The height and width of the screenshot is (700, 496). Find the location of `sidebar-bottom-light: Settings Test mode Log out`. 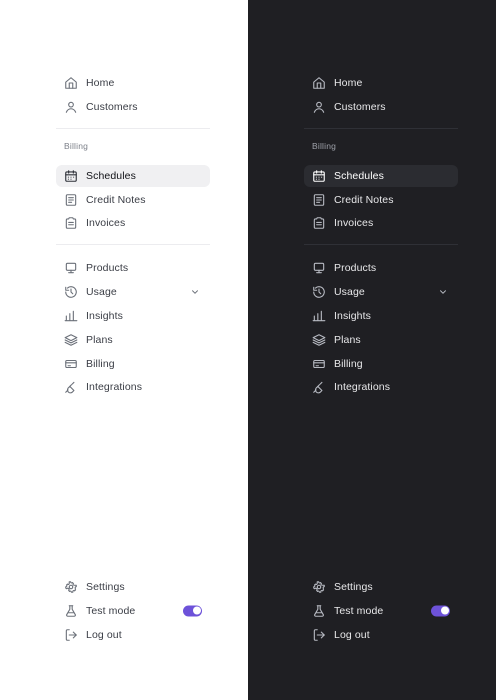

sidebar-bottom-light: Settings Test mode Log out is located at coordinates (133, 611).